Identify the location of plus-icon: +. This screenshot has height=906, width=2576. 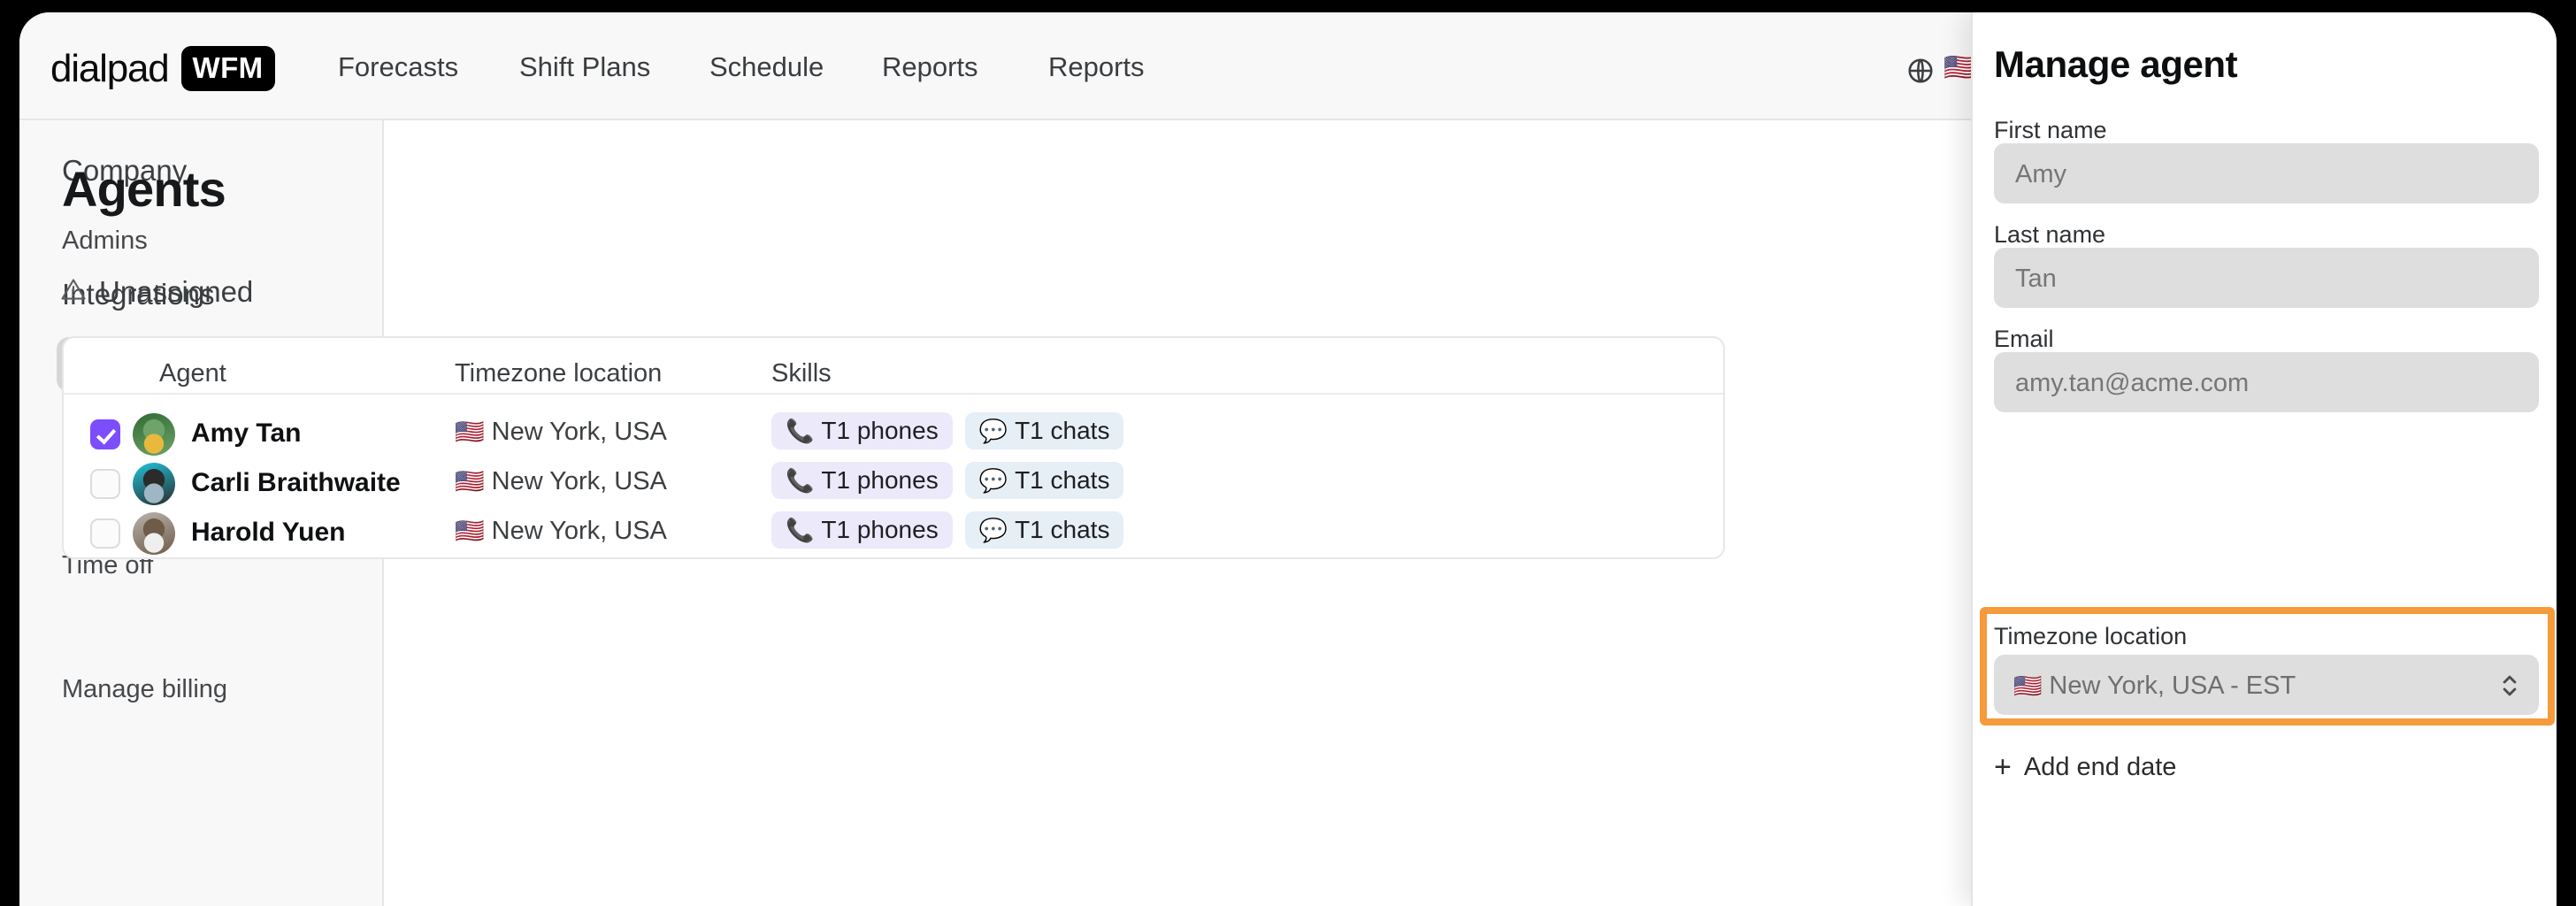
(2003, 767).